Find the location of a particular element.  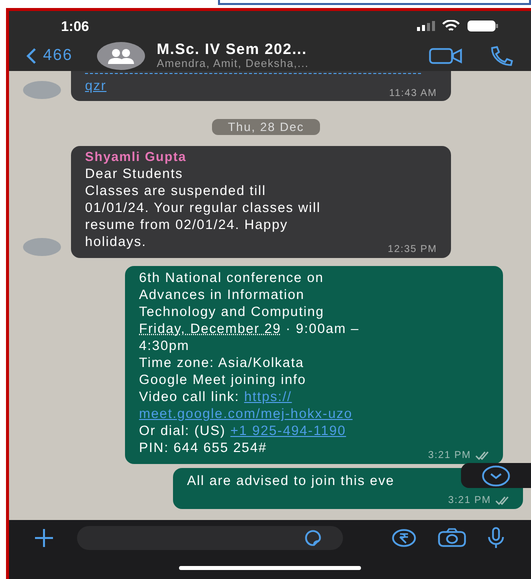

message-text: All are advised to join this eve is located at coordinates (290, 480).